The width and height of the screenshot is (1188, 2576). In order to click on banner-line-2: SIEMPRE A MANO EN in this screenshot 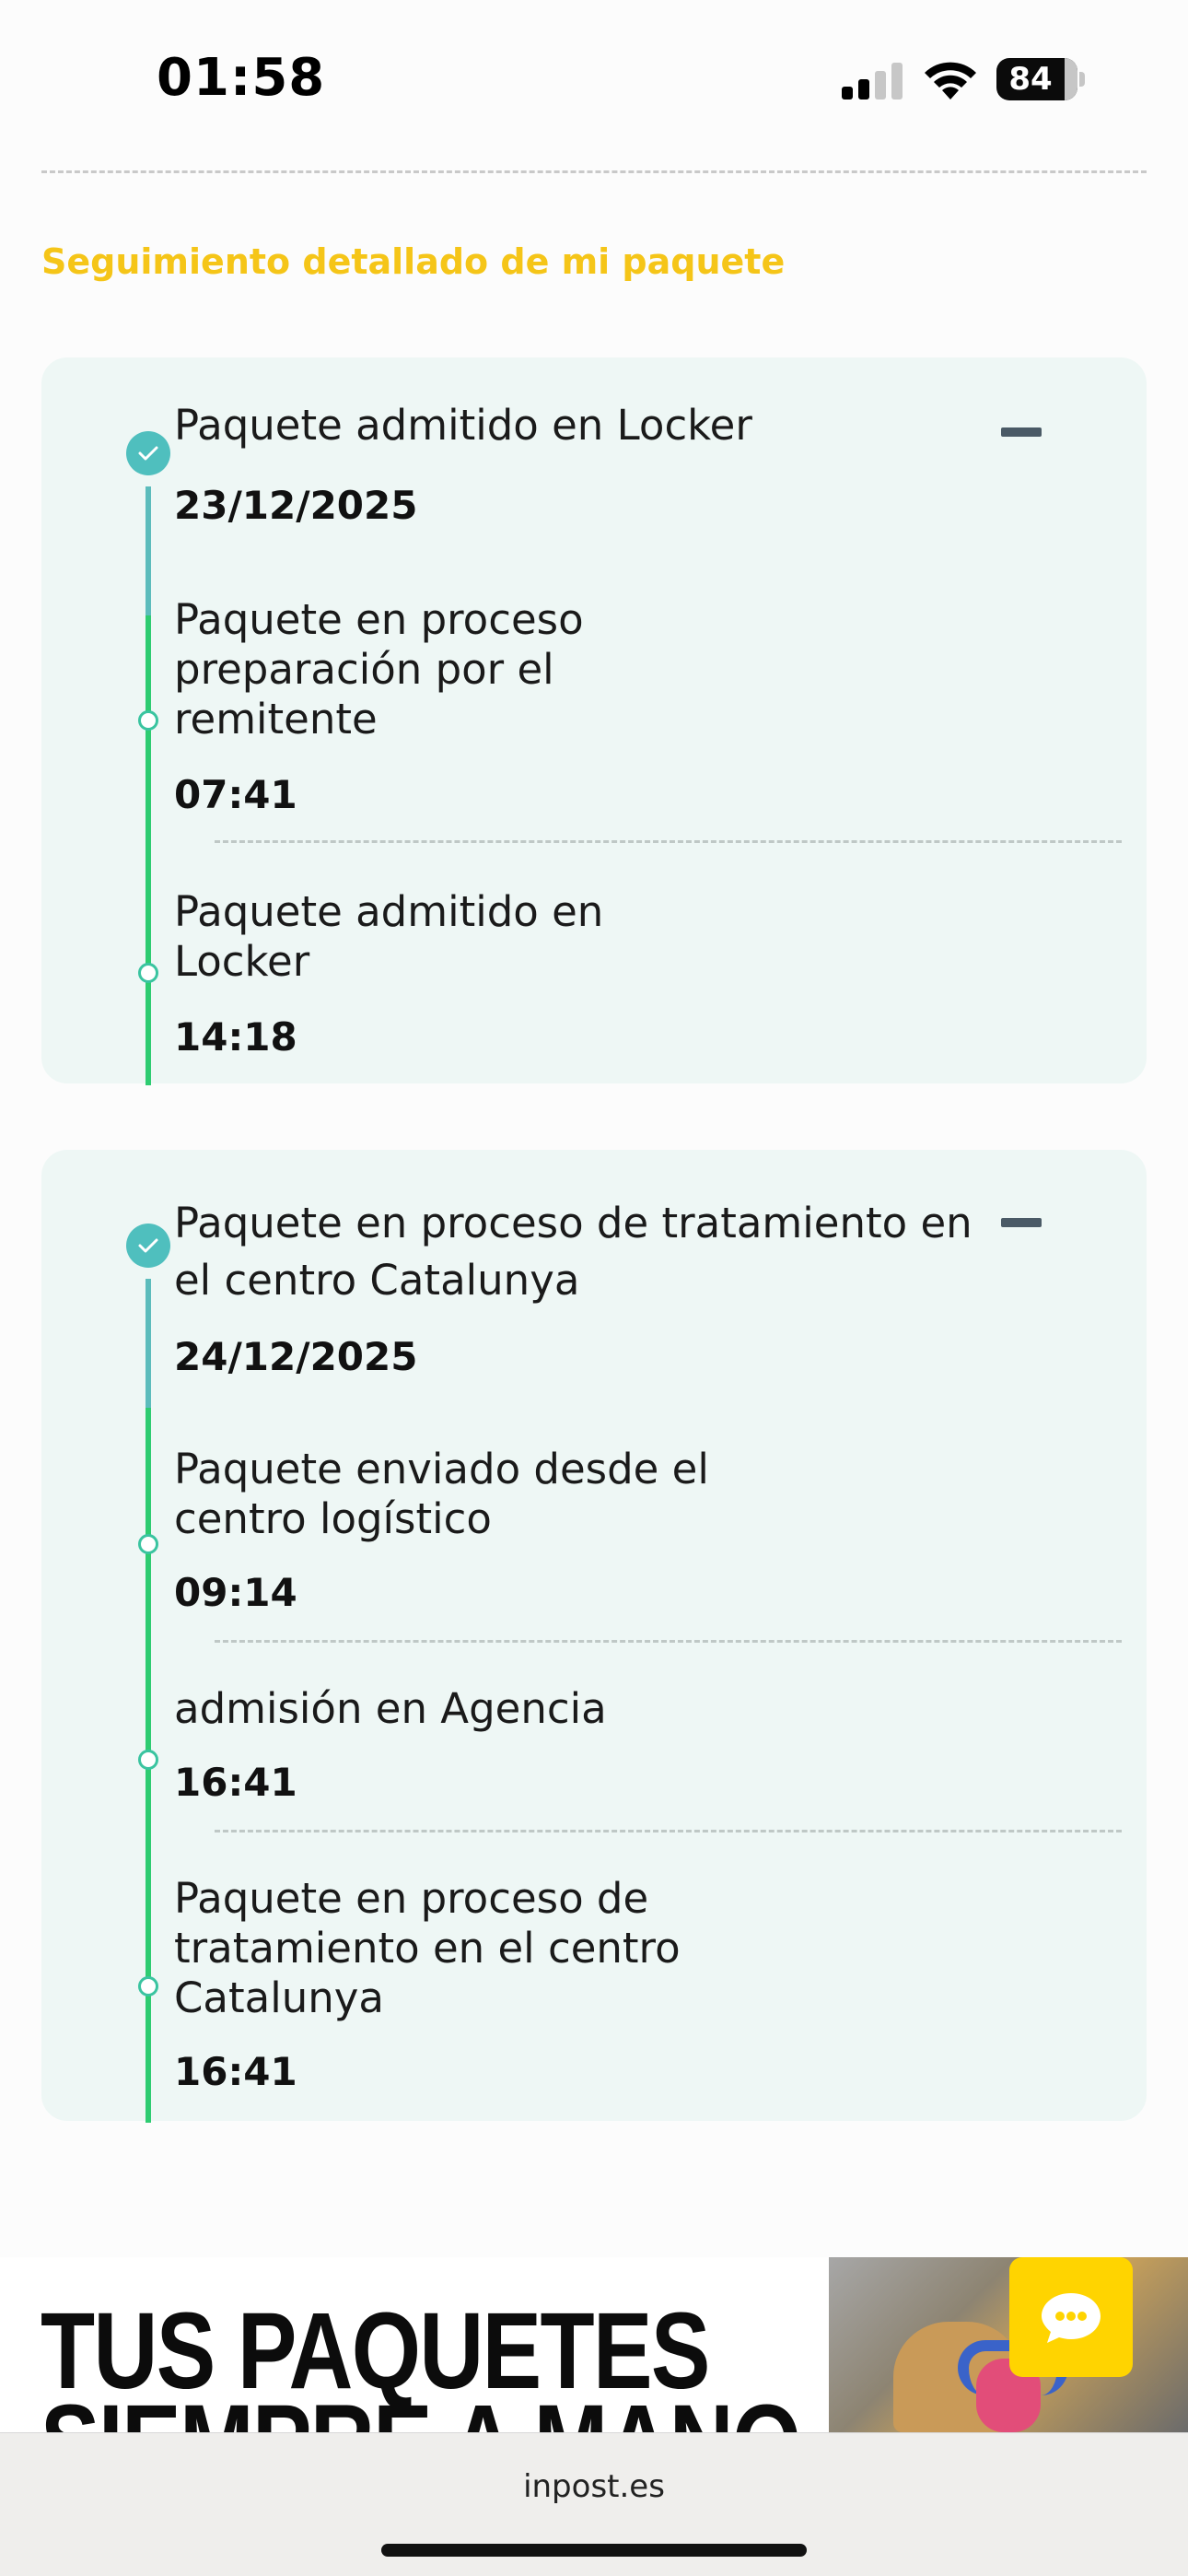, I will do `click(493, 2410)`.